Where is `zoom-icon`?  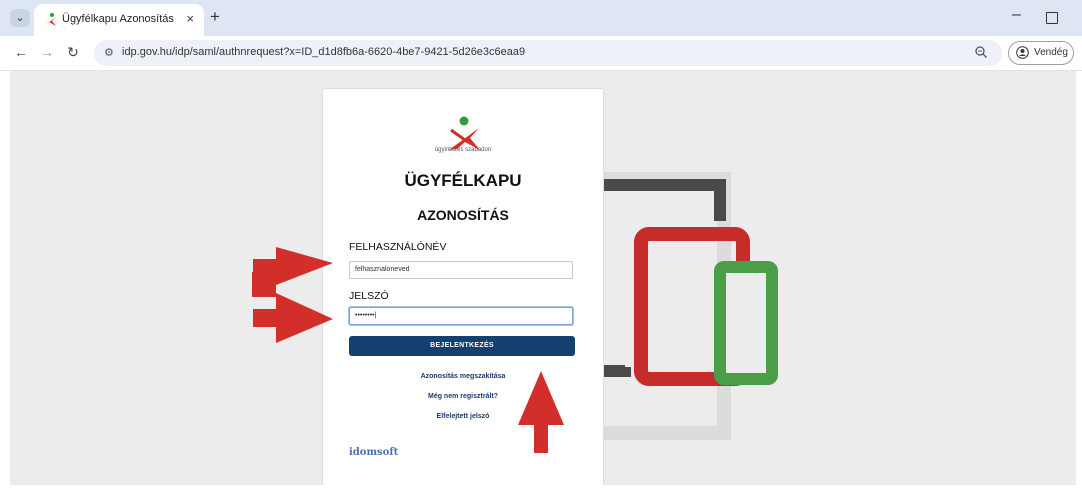 zoom-icon is located at coordinates (981, 52).